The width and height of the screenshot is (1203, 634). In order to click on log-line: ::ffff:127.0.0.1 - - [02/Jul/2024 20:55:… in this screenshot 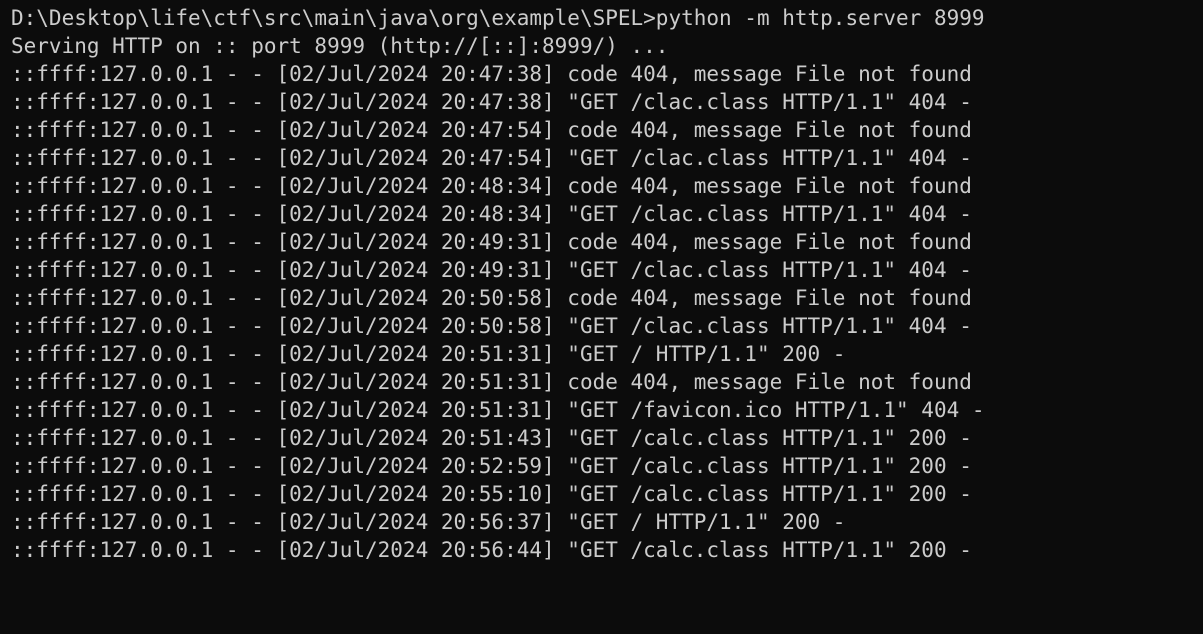, I will do `click(491, 494)`.